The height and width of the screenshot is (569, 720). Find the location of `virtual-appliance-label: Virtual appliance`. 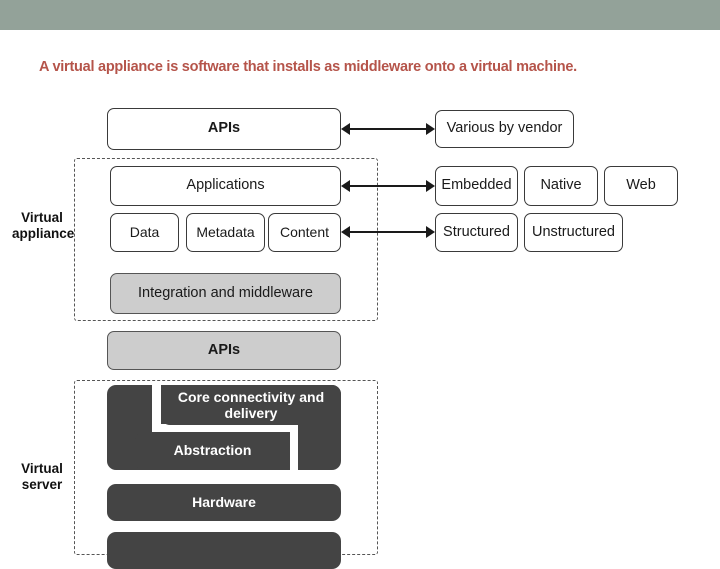

virtual-appliance-label: Virtual appliance is located at coordinates (43, 226).